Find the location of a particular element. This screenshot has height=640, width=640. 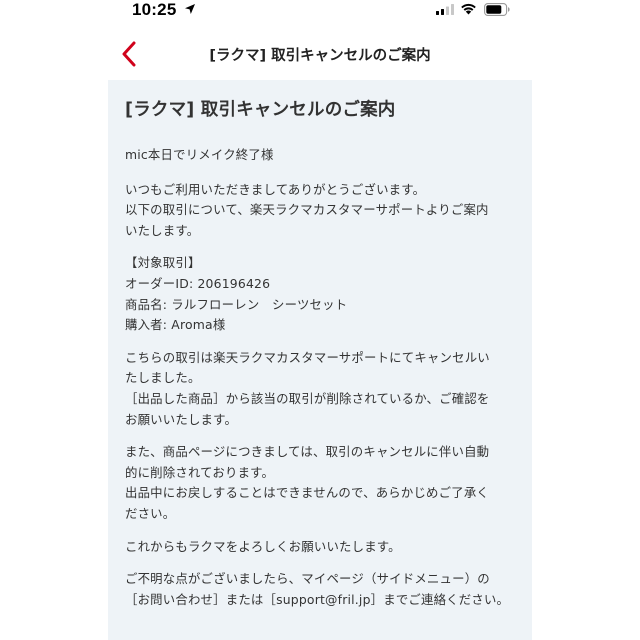

cellular-signal-icon is located at coordinates (445, 9).